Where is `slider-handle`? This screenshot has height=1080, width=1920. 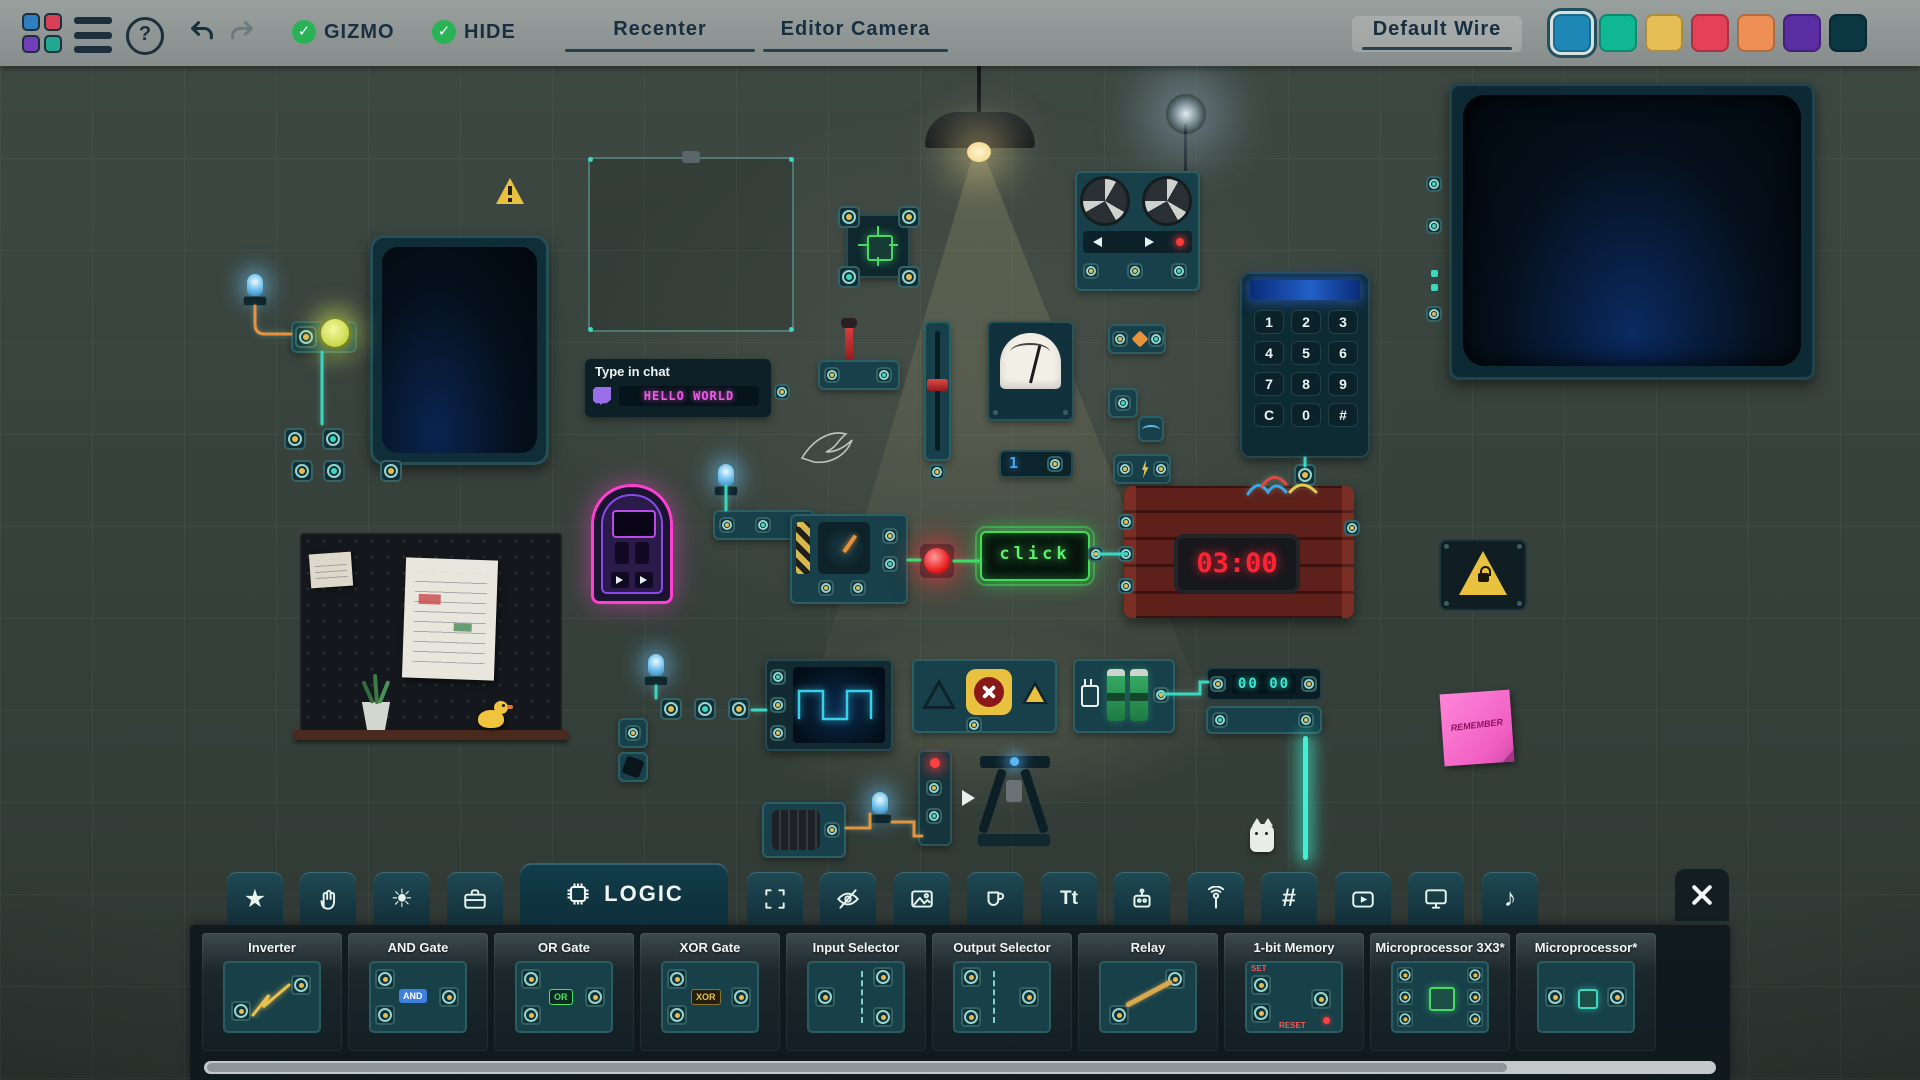
slider-handle is located at coordinates (937, 385).